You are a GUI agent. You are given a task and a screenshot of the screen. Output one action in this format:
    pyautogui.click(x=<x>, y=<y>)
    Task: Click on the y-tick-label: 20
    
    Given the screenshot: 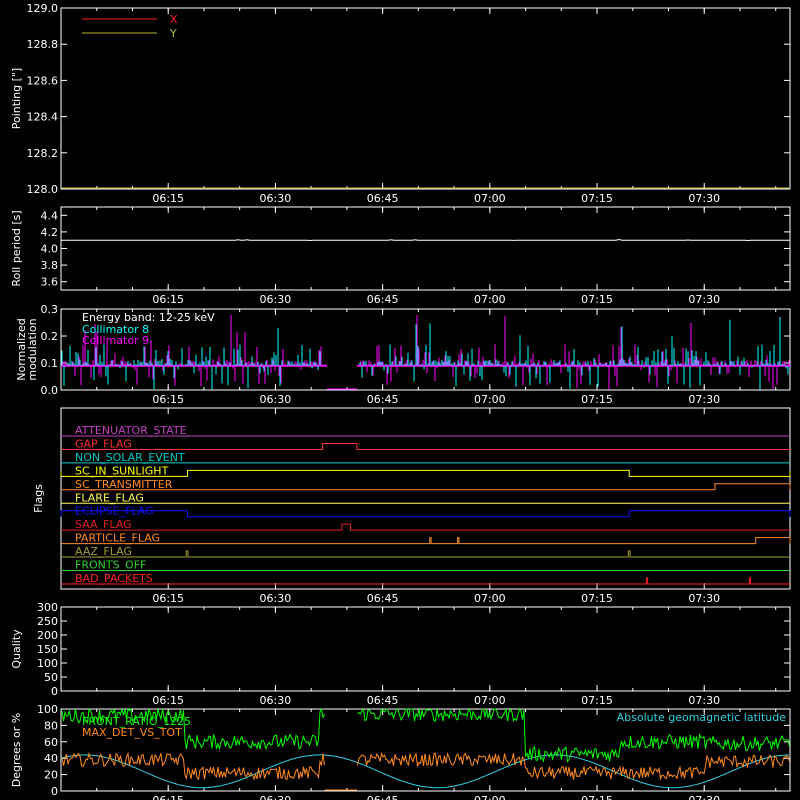 What is the action you would take?
    pyautogui.click(x=51, y=775)
    